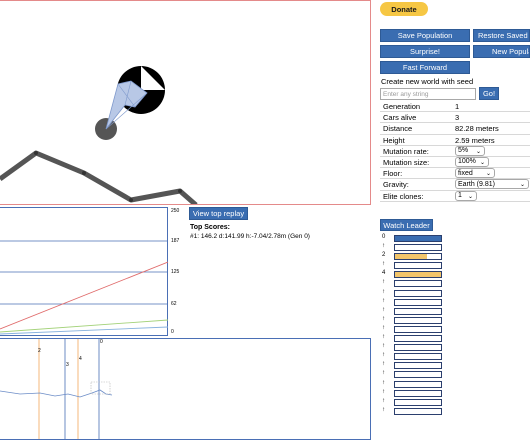 The image size is (530, 442). What do you see at coordinates (470, 150) in the screenshot?
I see `mutation-rate-select: 5% ⌄` at bounding box center [470, 150].